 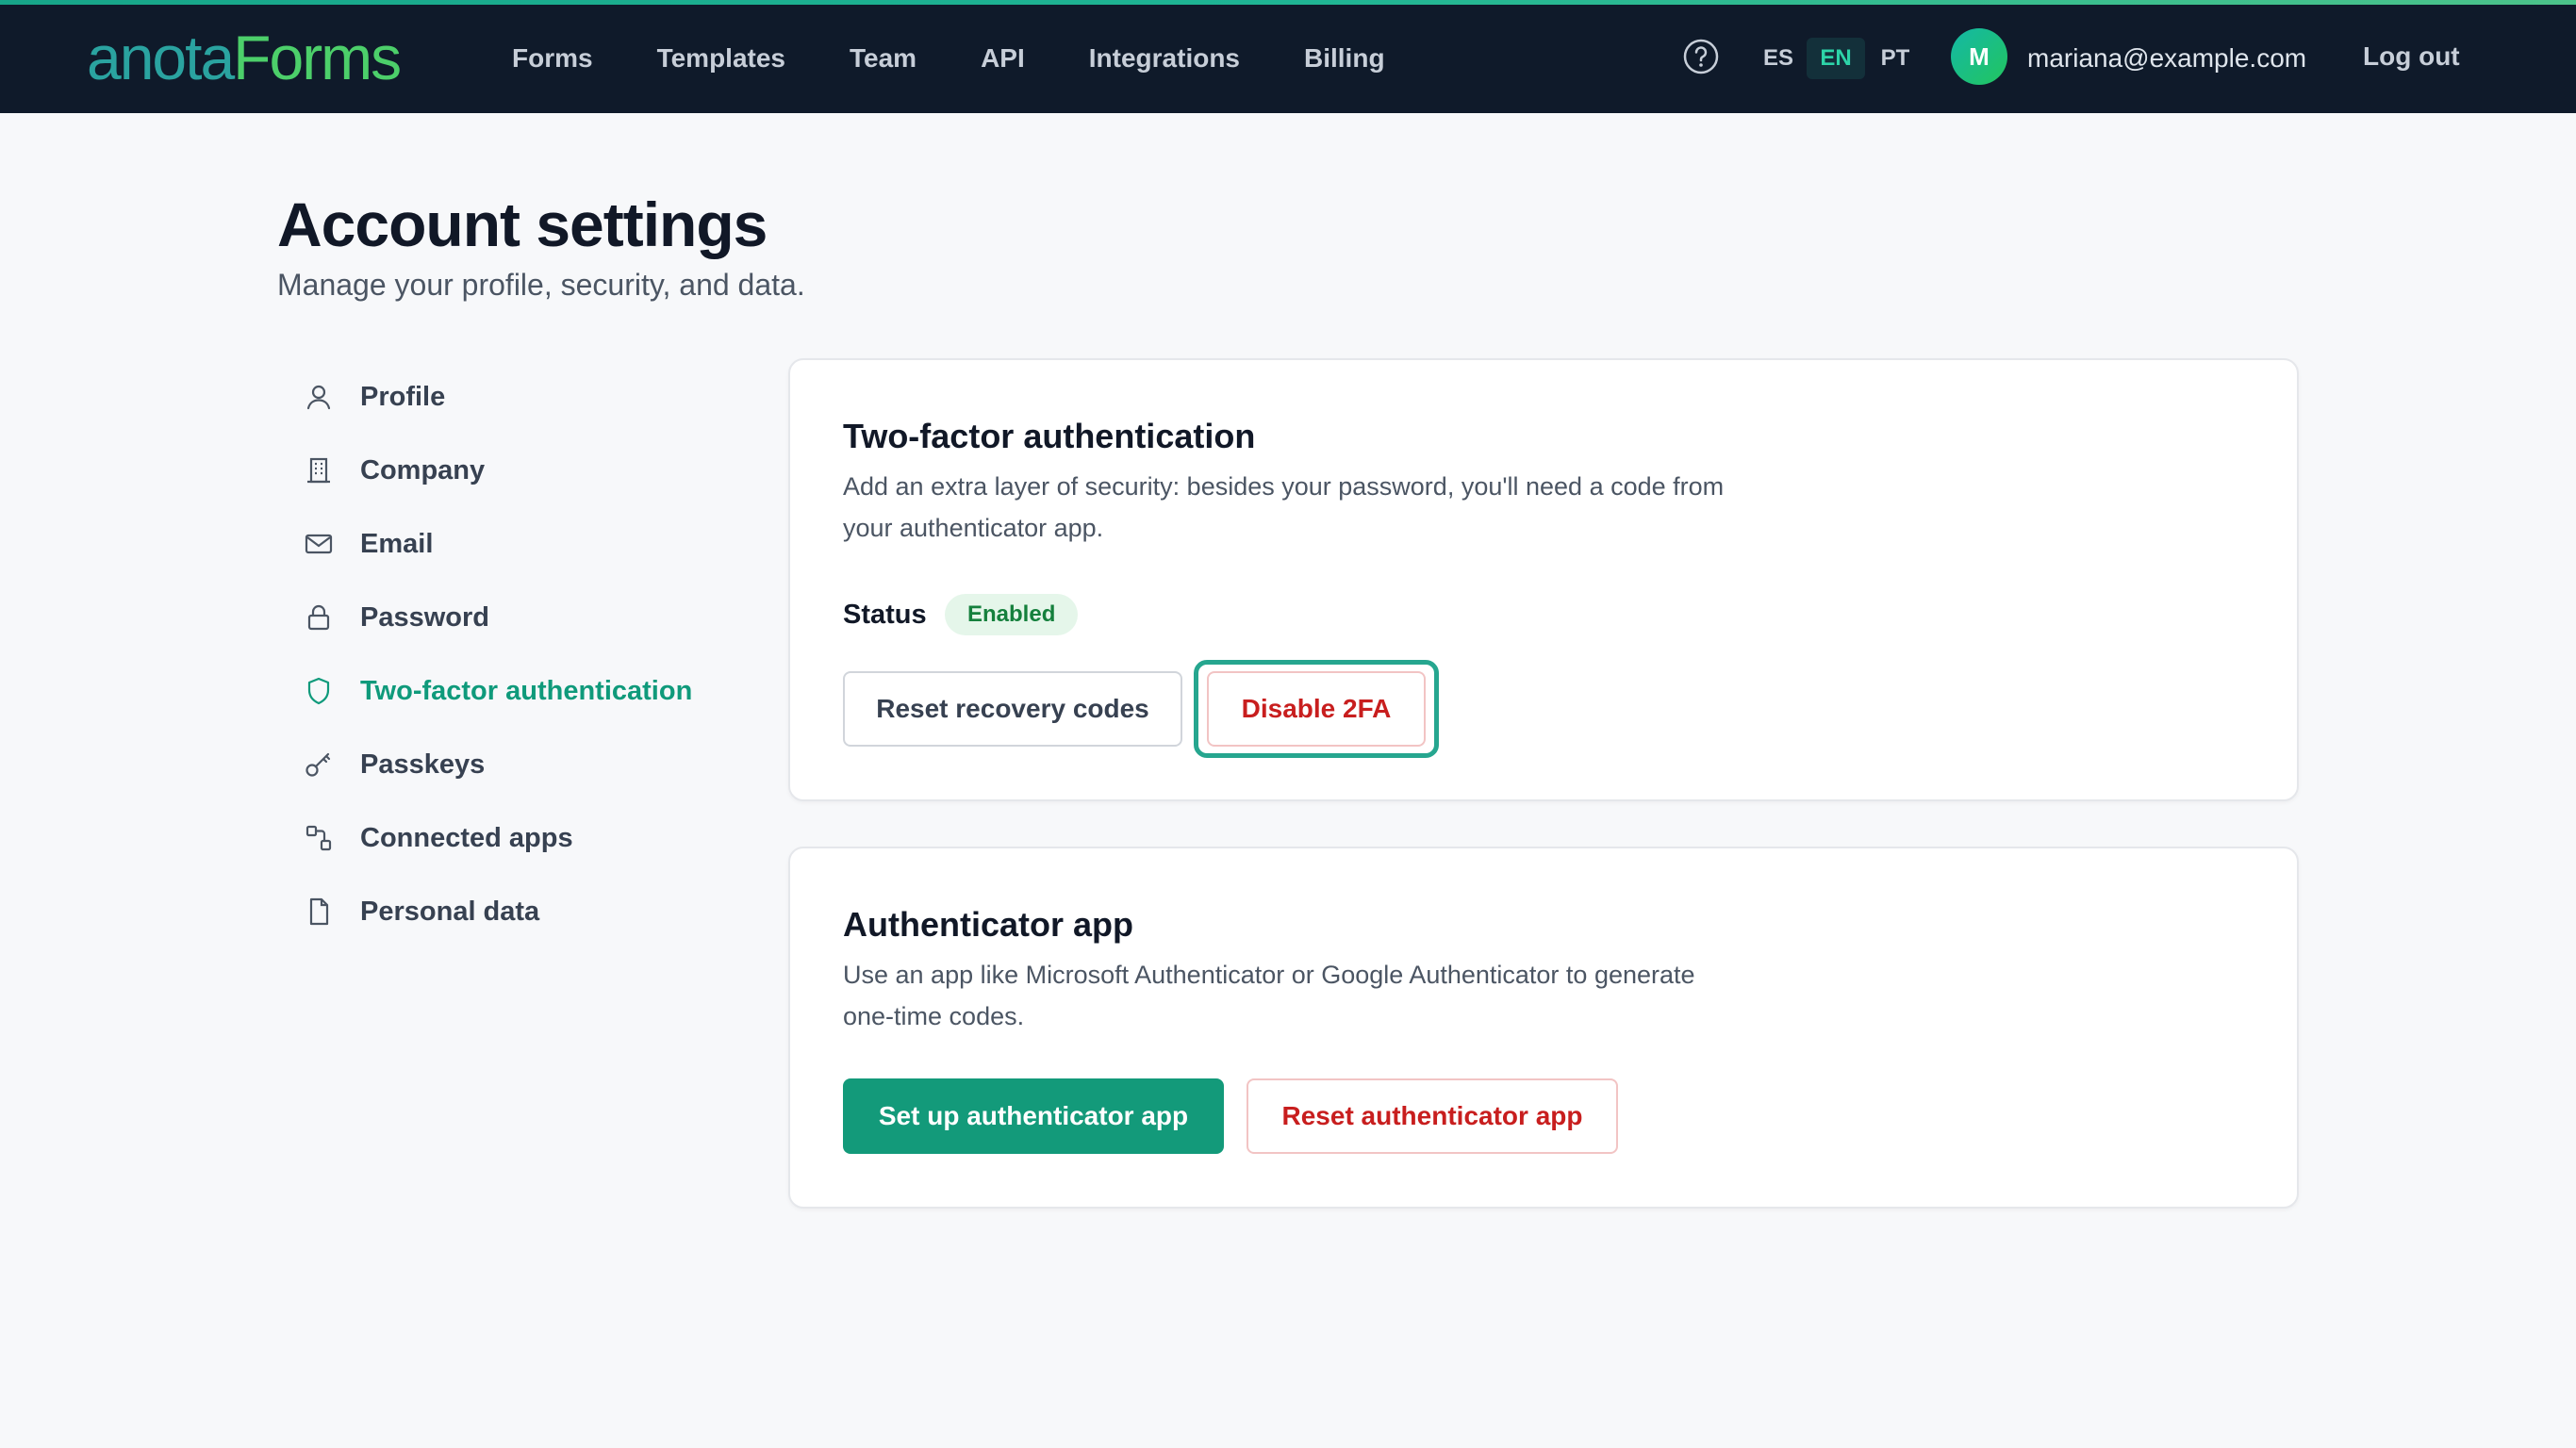 What do you see at coordinates (2411, 56) in the screenshot?
I see `logout-button: Log out` at bounding box center [2411, 56].